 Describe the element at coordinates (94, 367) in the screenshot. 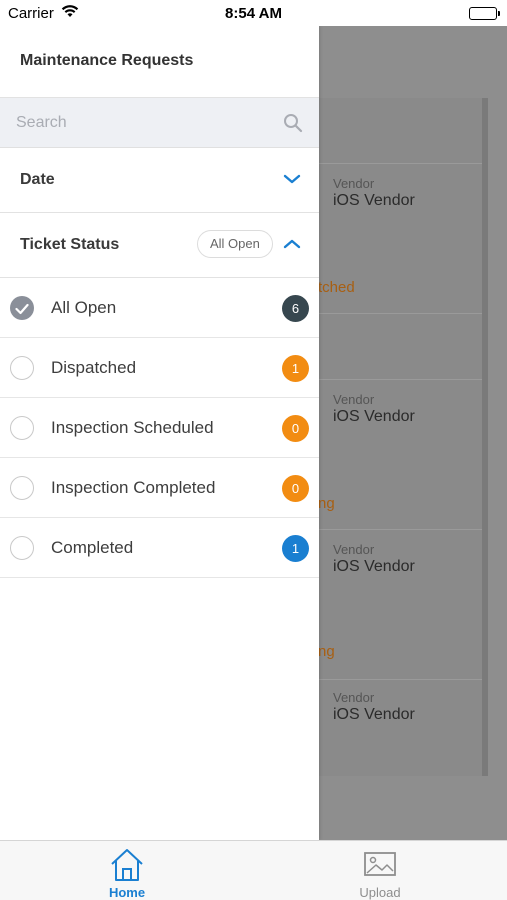

I see `status-option-label: Dispatched` at that location.